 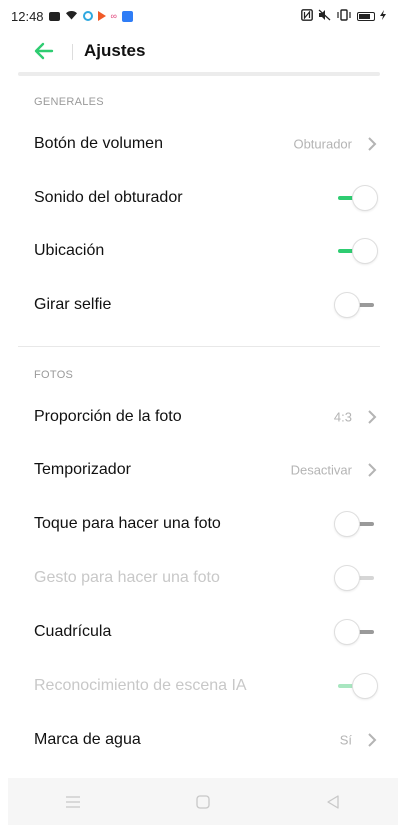 I want to click on status-bar-left: 12:48 ∞, so click(x=72, y=16).